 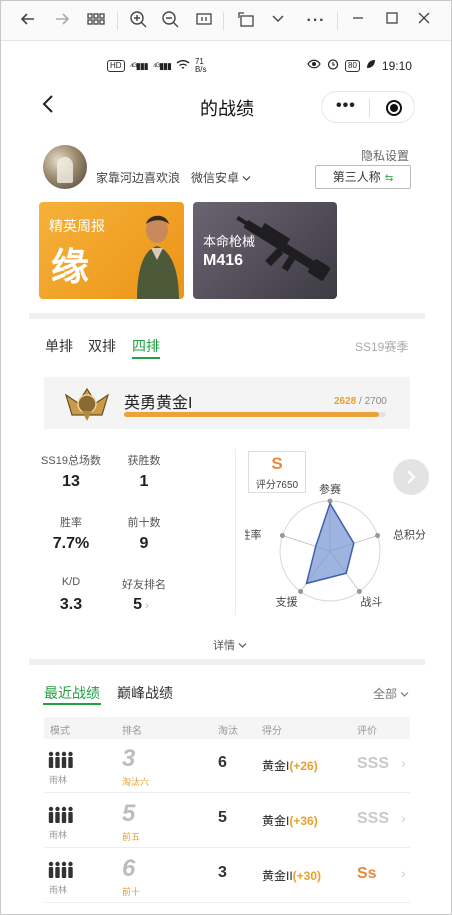 I want to click on table-header: 模式 排名 淘汰 得分 评价, so click(x=227, y=728).